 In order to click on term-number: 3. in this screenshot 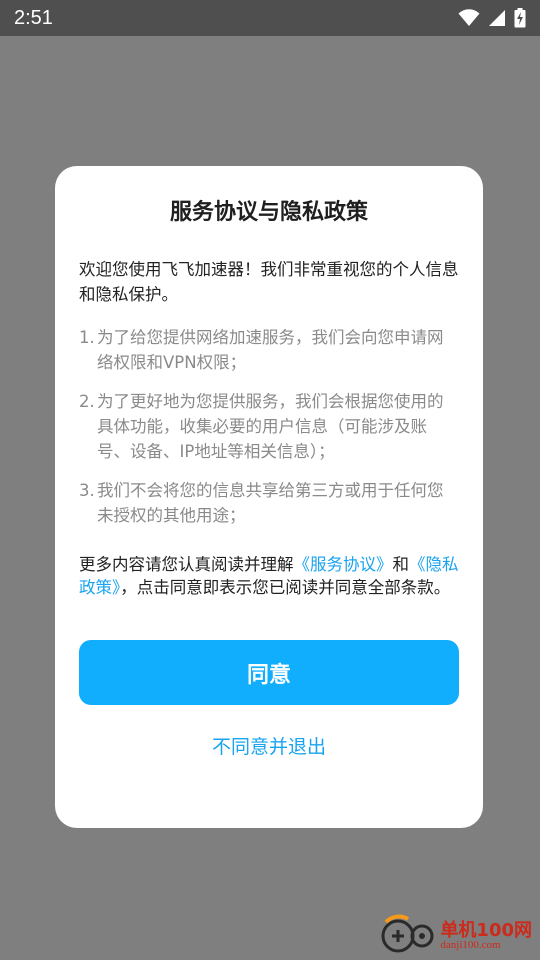, I will do `click(87, 490)`.